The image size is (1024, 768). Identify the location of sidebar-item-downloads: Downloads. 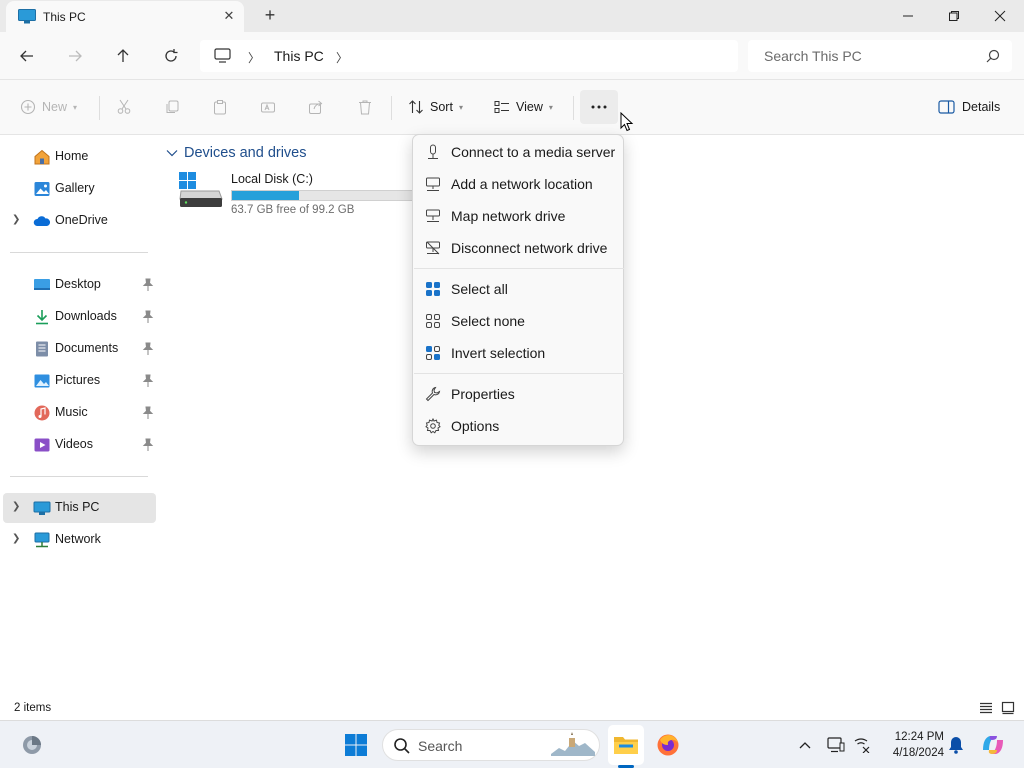
(79, 317).